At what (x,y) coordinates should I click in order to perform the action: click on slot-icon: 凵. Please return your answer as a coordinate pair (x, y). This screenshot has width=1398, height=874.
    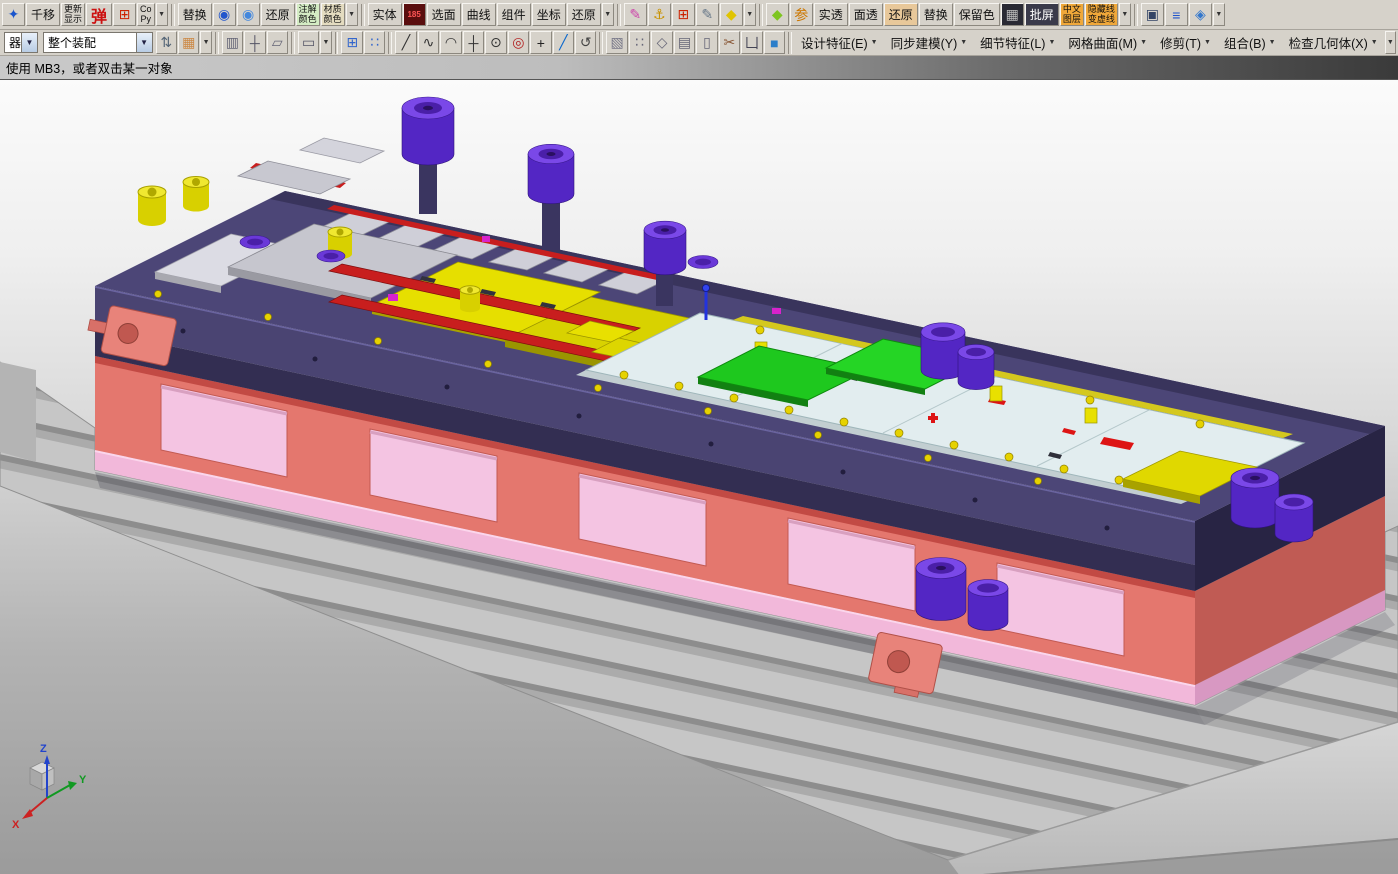
    Looking at the image, I should click on (752, 42).